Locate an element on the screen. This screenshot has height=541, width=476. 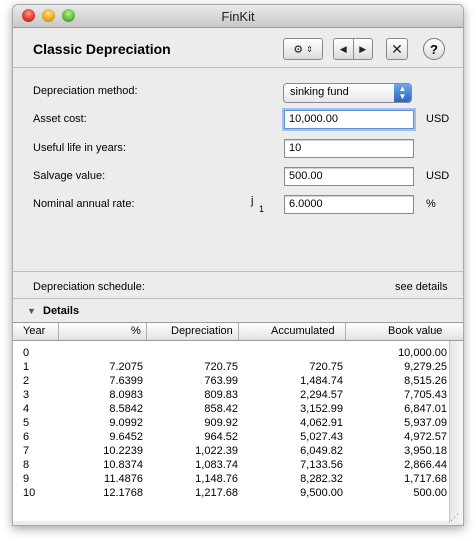
cell-year: 9 is located at coordinates (26, 479).